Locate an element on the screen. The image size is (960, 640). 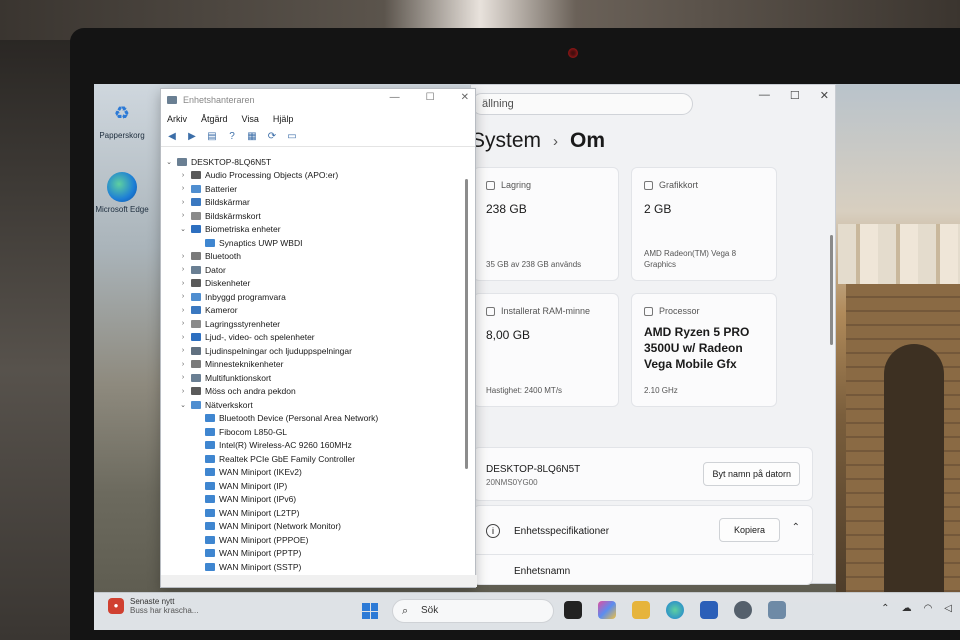
task-view-icon is located at coordinates (573, 610).